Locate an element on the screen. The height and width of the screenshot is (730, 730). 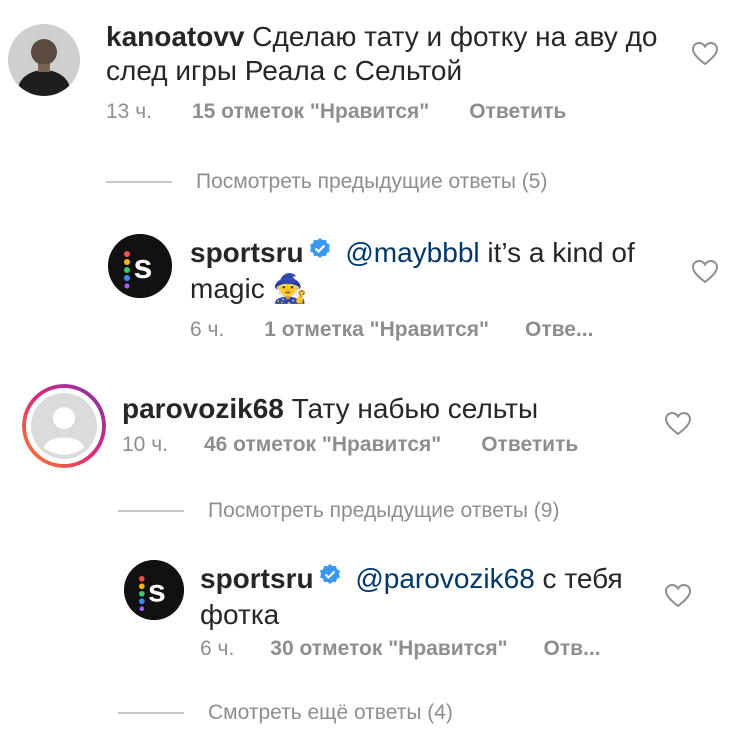
comment-meta: 13 ч. 15 отметок "Нравится" Ответить is located at coordinates (336, 112).